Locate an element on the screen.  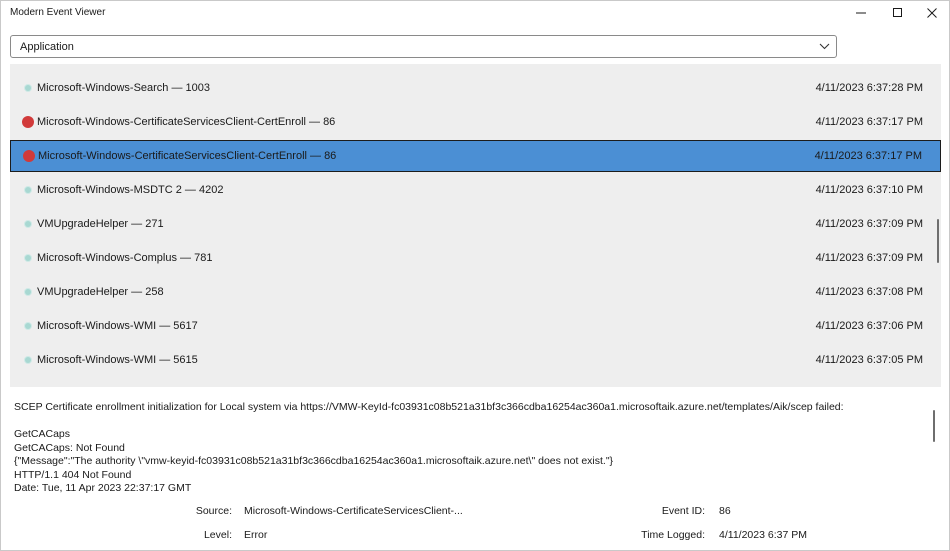
source-label: Source: is located at coordinates (213, 511).